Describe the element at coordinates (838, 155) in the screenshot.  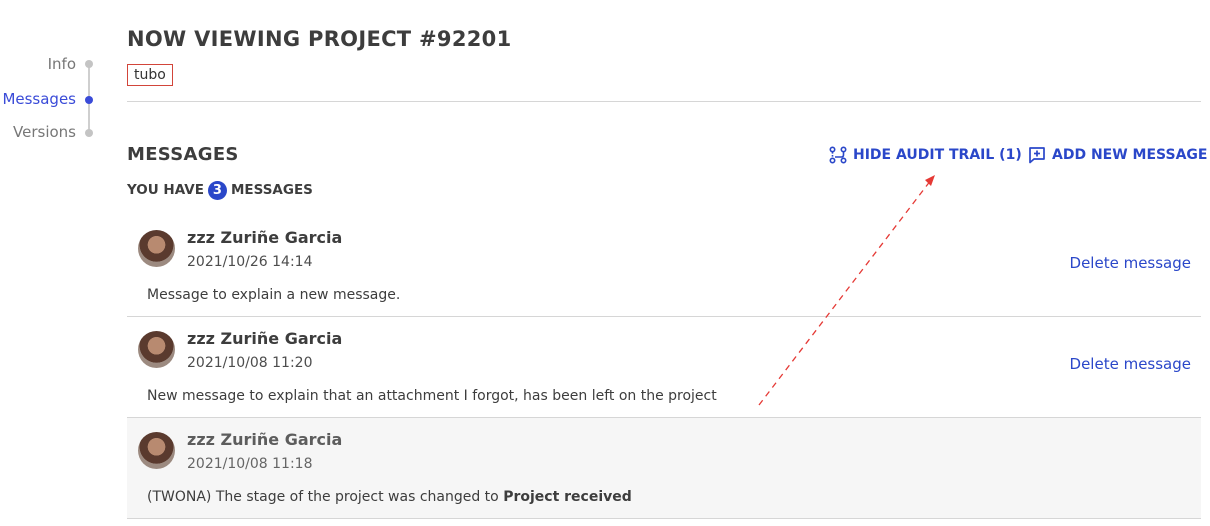
I see `audit-trail-icon` at that location.